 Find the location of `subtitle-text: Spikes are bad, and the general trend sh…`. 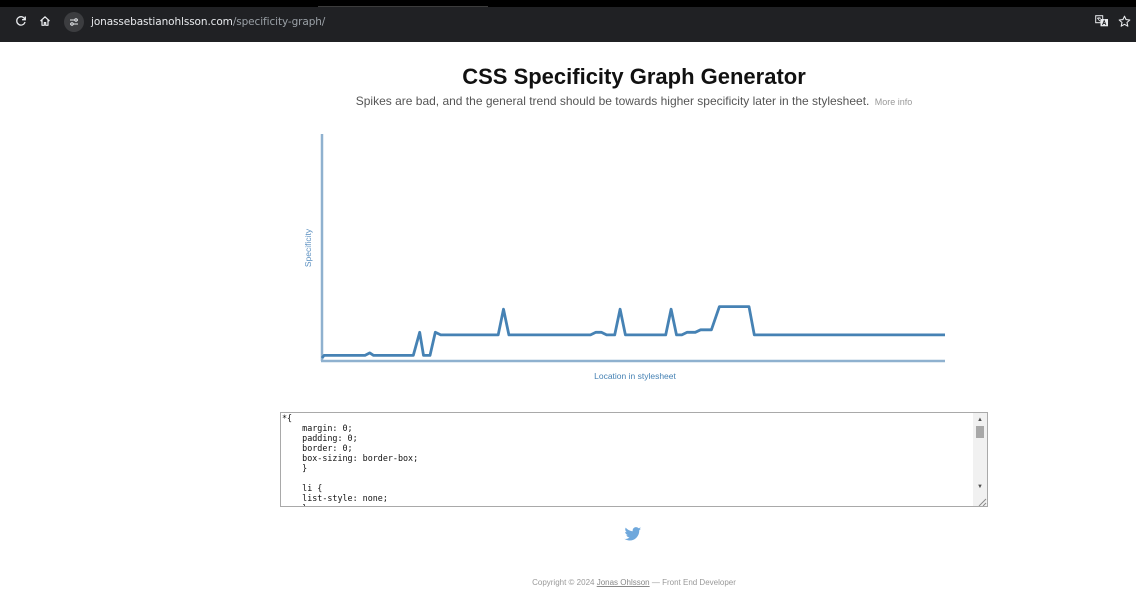

subtitle-text: Spikes are bad, and the general trend sh… is located at coordinates (612, 101).